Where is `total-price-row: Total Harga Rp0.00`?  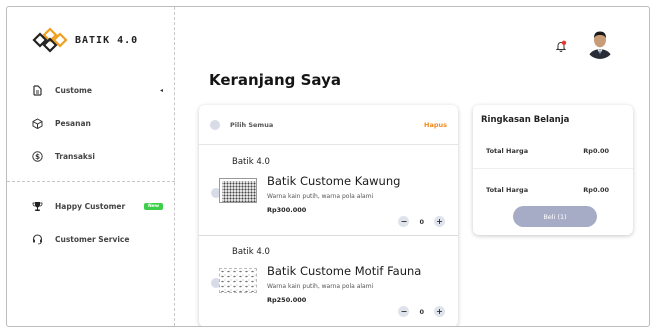
total-price-row: Total Harga Rp0.00 is located at coordinates (547, 151).